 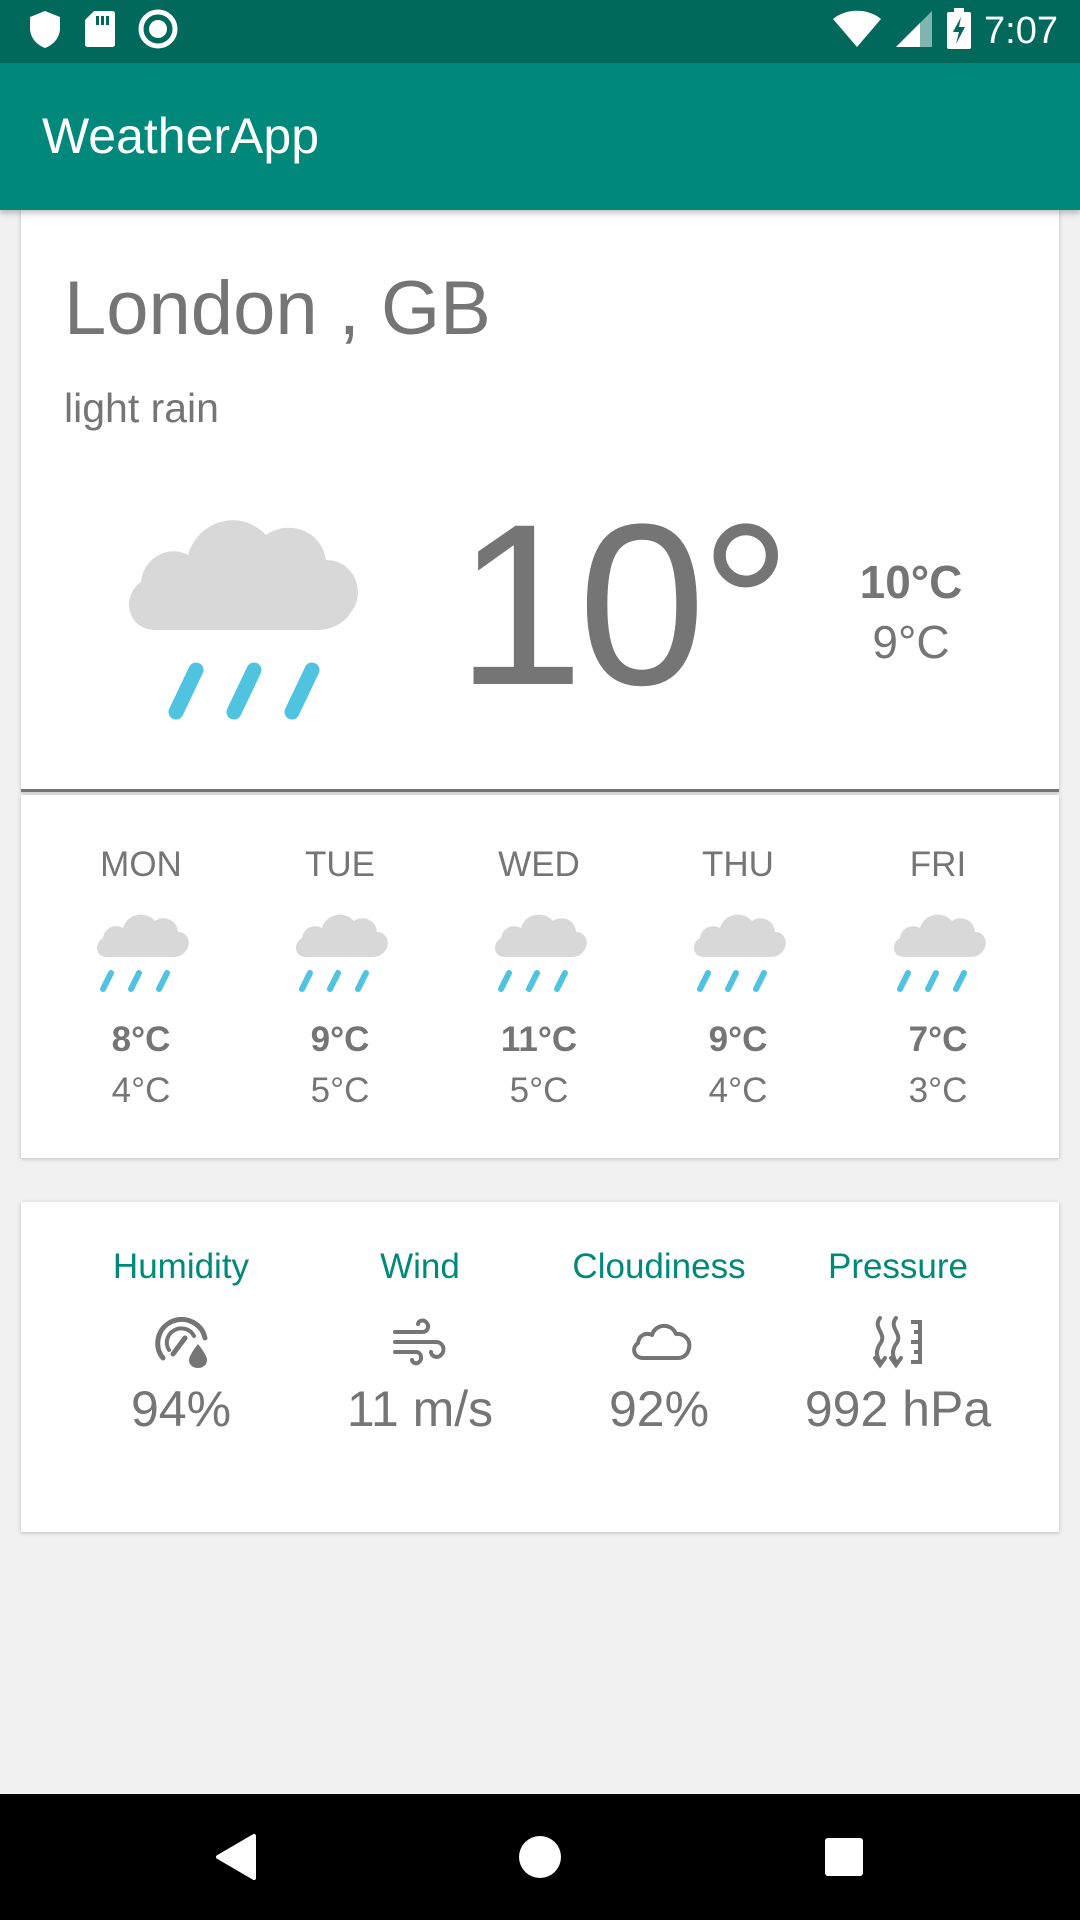 What do you see at coordinates (420, 1266) in the screenshot?
I see `detail-label: Wind` at bounding box center [420, 1266].